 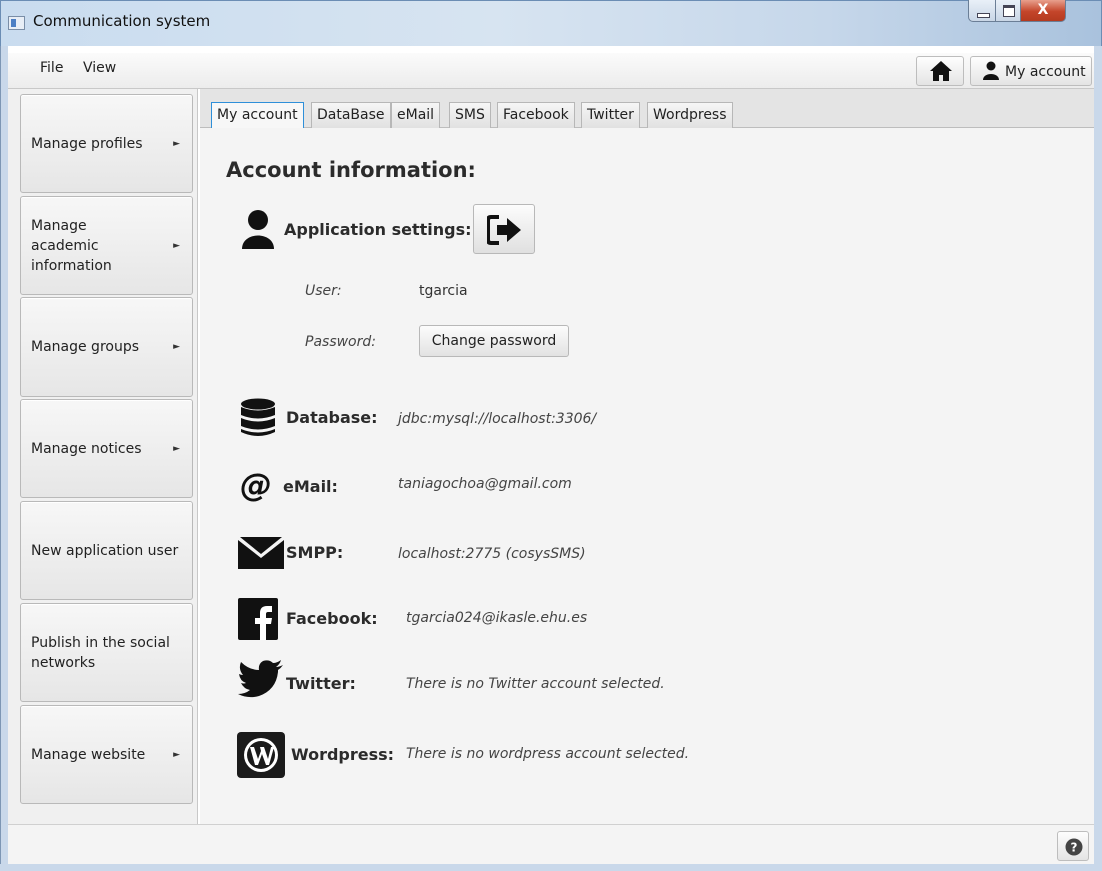 I want to click on sidebar-item-manage-website: Manage website ►, so click(x=106, y=754).